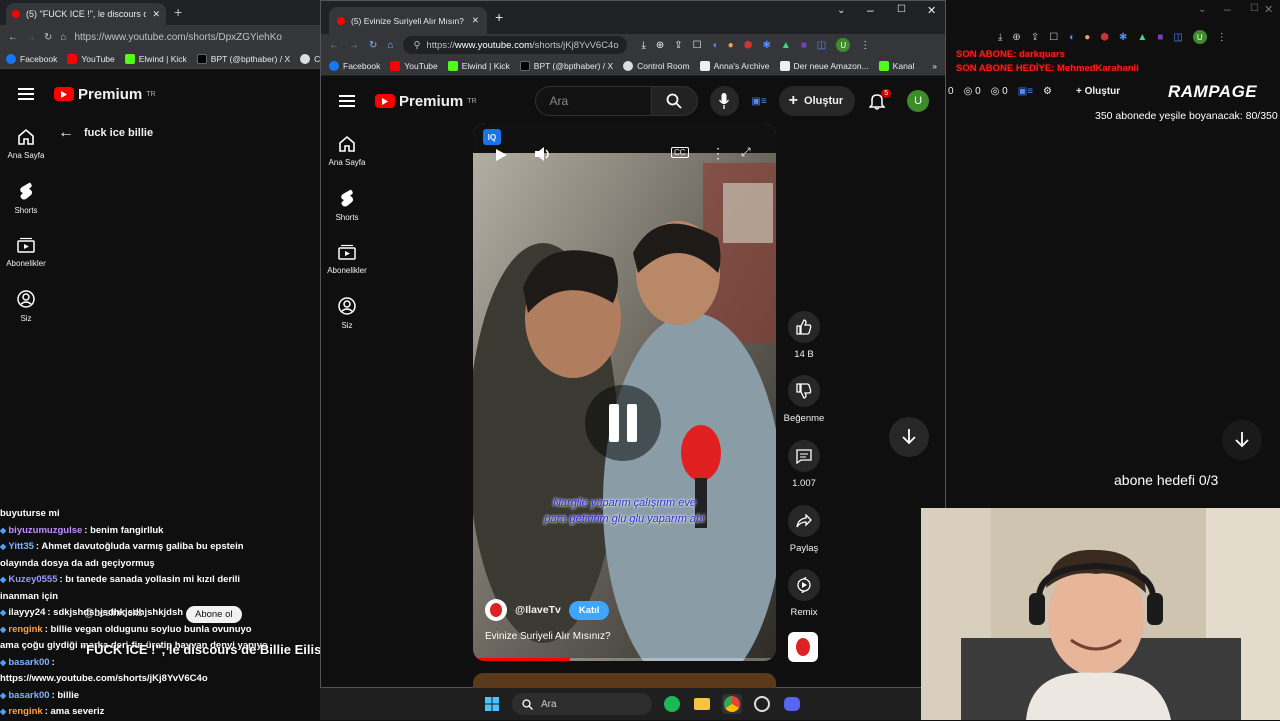 The image size is (1280, 721). I want to click on bookmark-control-room: Control Room, so click(656, 65).